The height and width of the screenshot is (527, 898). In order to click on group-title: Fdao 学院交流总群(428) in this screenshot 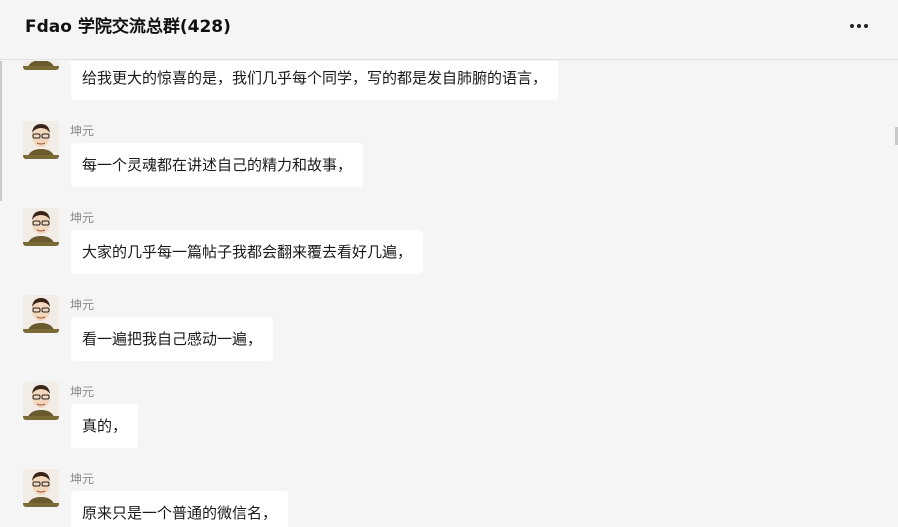, I will do `click(128, 27)`.